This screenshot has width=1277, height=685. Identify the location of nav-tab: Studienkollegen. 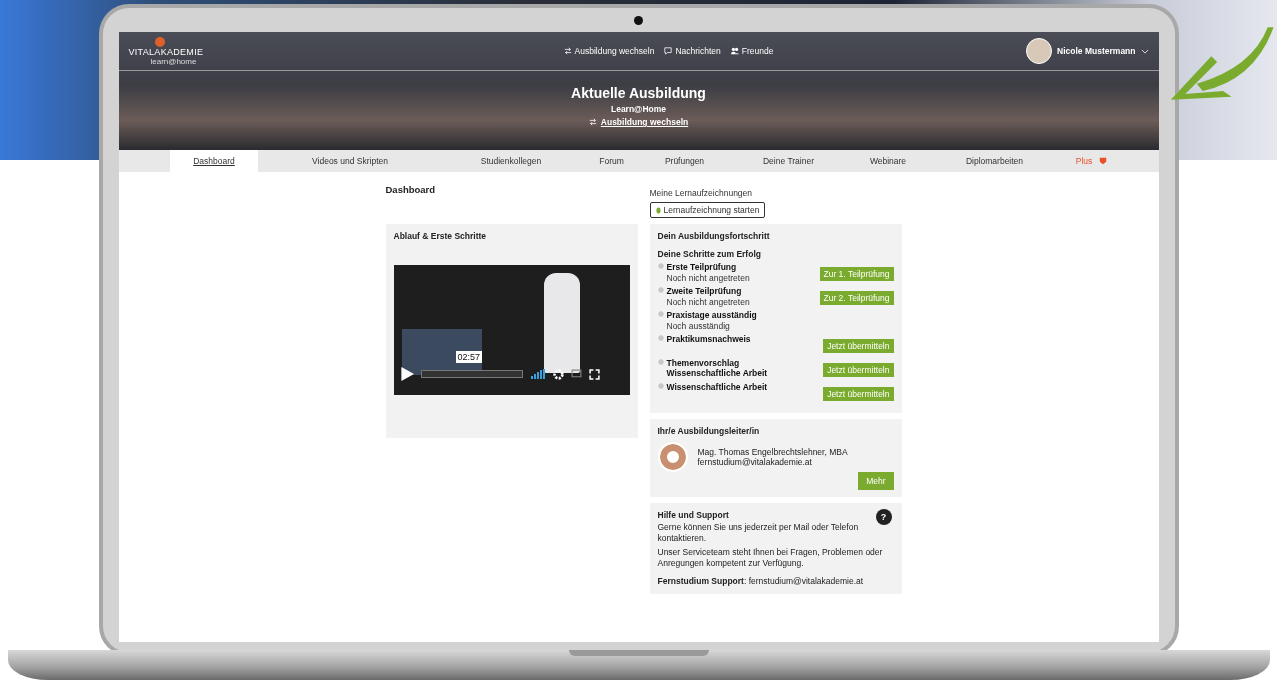
(511, 161).